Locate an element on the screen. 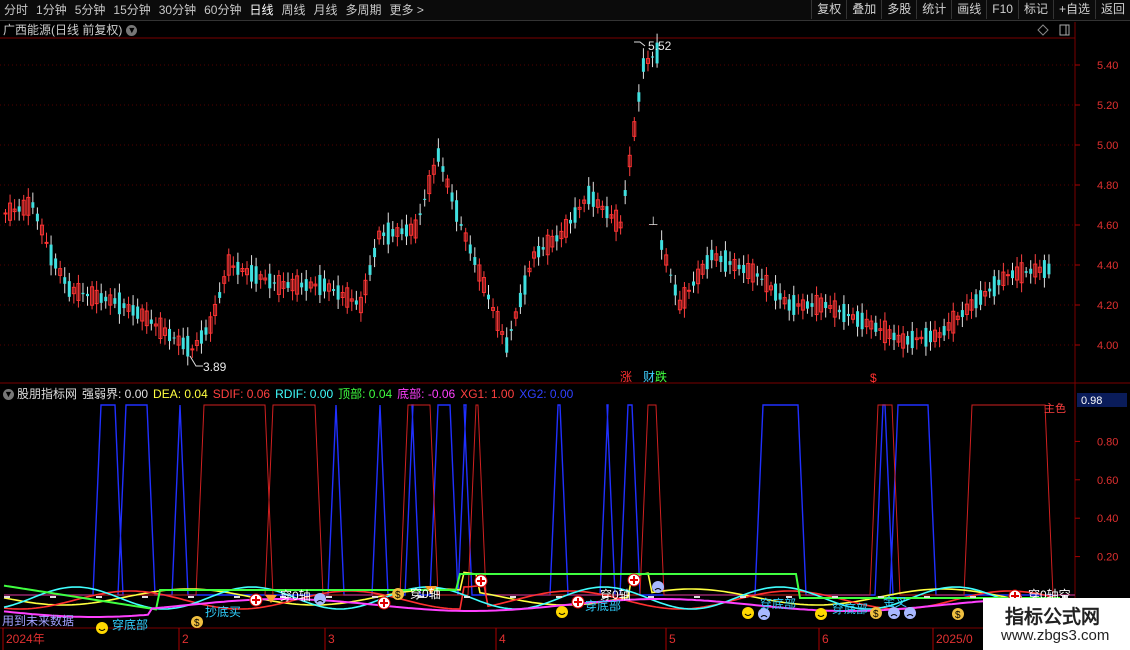  diamond-icon is located at coordinates (1043, 30).